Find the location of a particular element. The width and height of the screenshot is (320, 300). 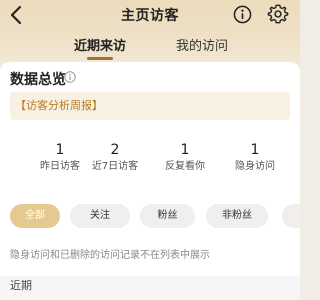

info-icon is located at coordinates (70, 77).